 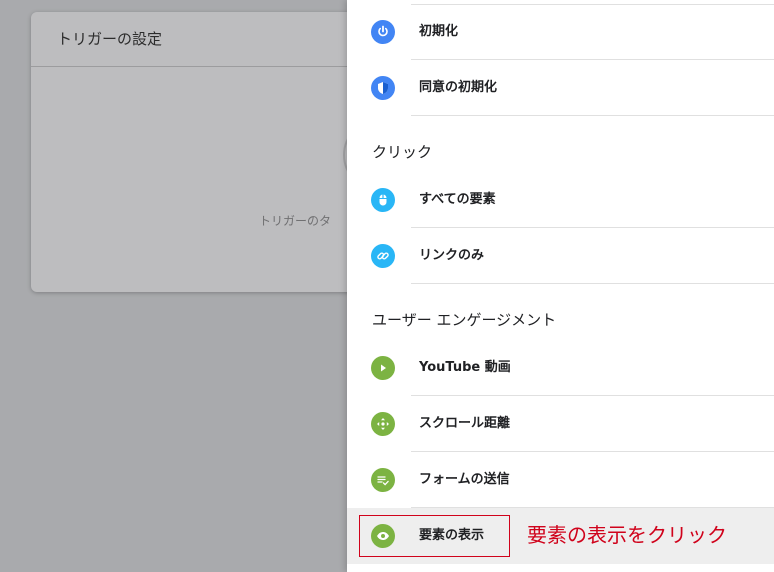 What do you see at coordinates (439, 31) in the screenshot?
I see `trigger-option-label: 初期化` at bounding box center [439, 31].